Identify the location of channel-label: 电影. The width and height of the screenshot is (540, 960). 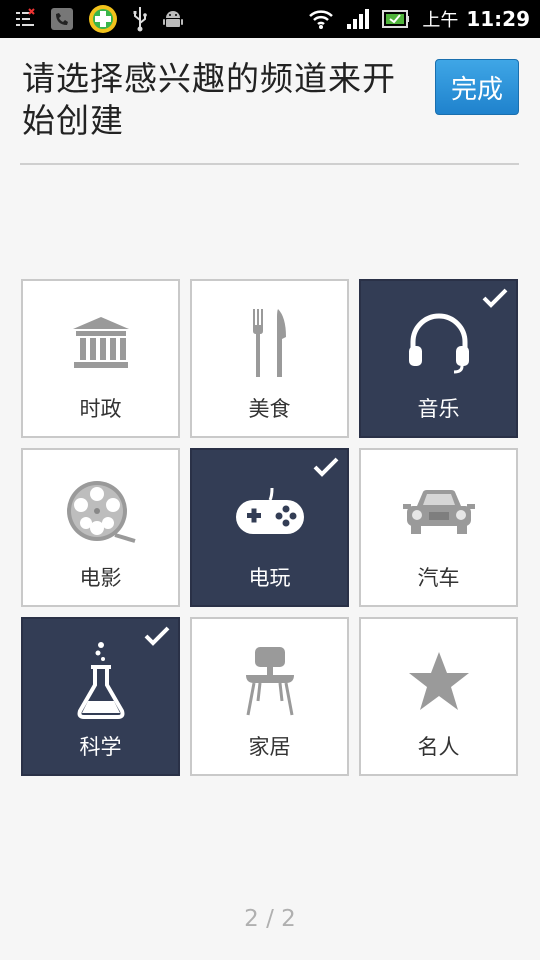
(100, 578).